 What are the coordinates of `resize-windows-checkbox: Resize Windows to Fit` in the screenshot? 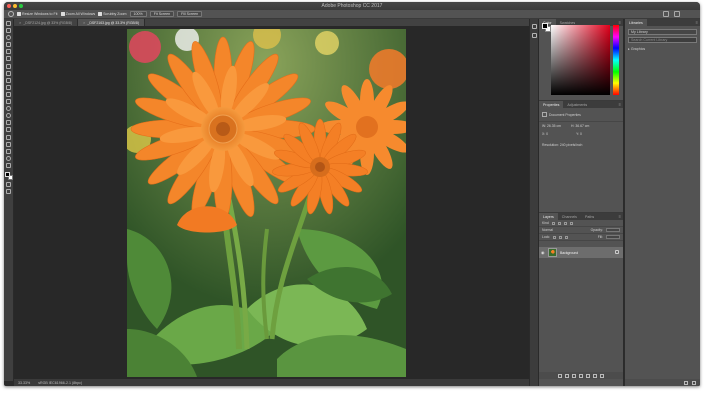 It's located at (37, 14).